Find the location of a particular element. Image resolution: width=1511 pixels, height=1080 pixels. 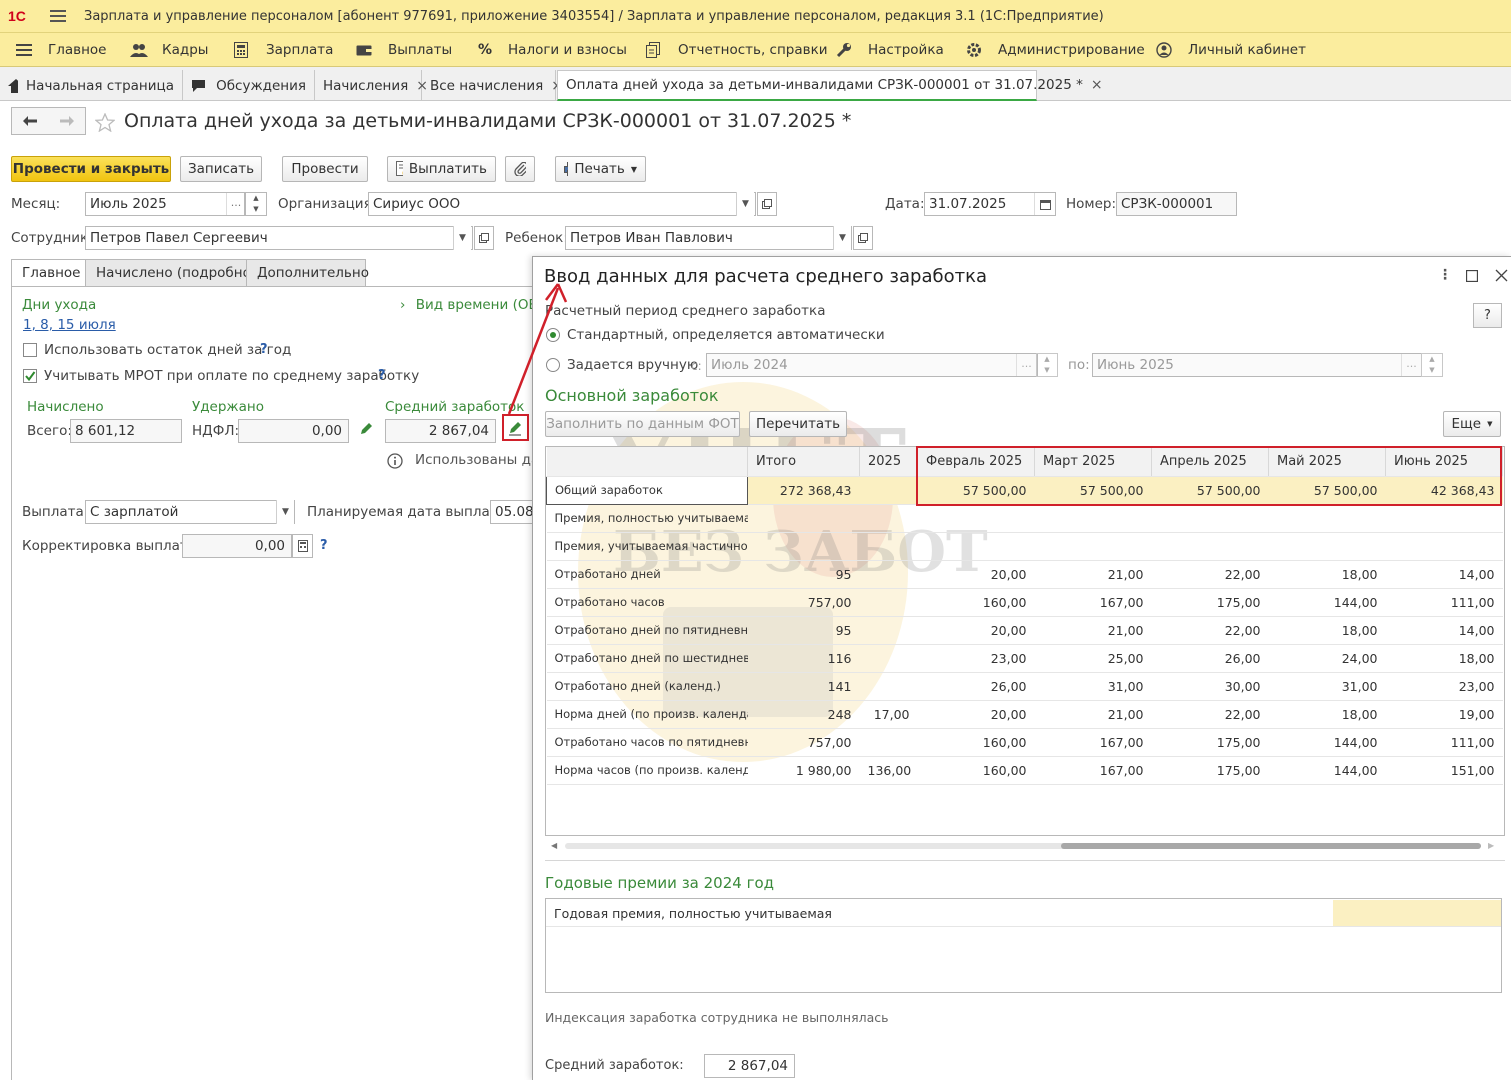

tab-home: Начальная страница is located at coordinates (91, 85).